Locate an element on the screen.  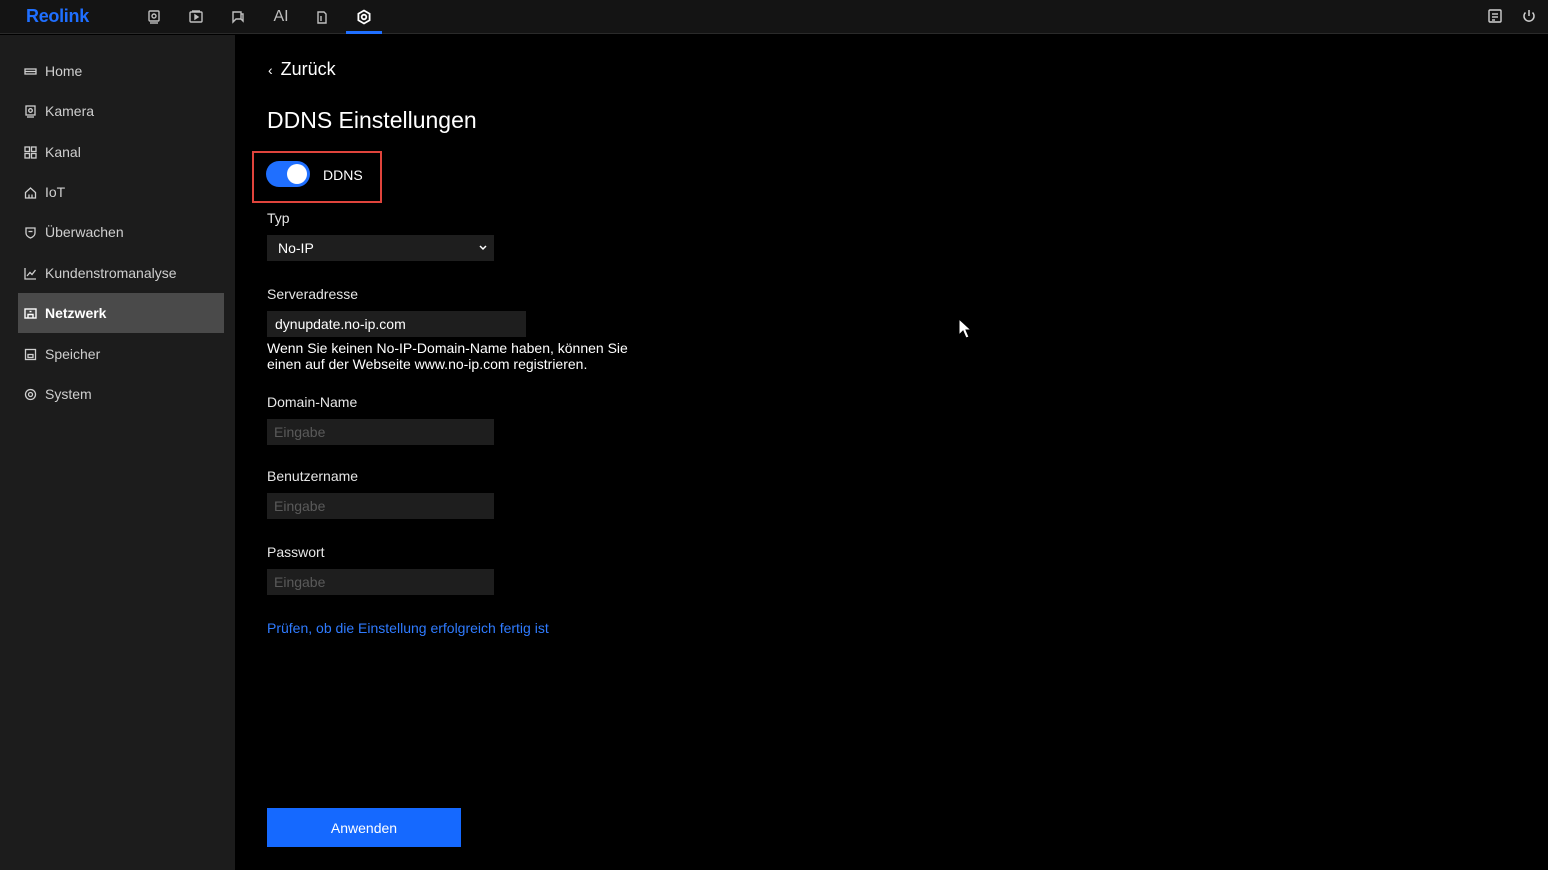
chart-icon is located at coordinates (30, 273).